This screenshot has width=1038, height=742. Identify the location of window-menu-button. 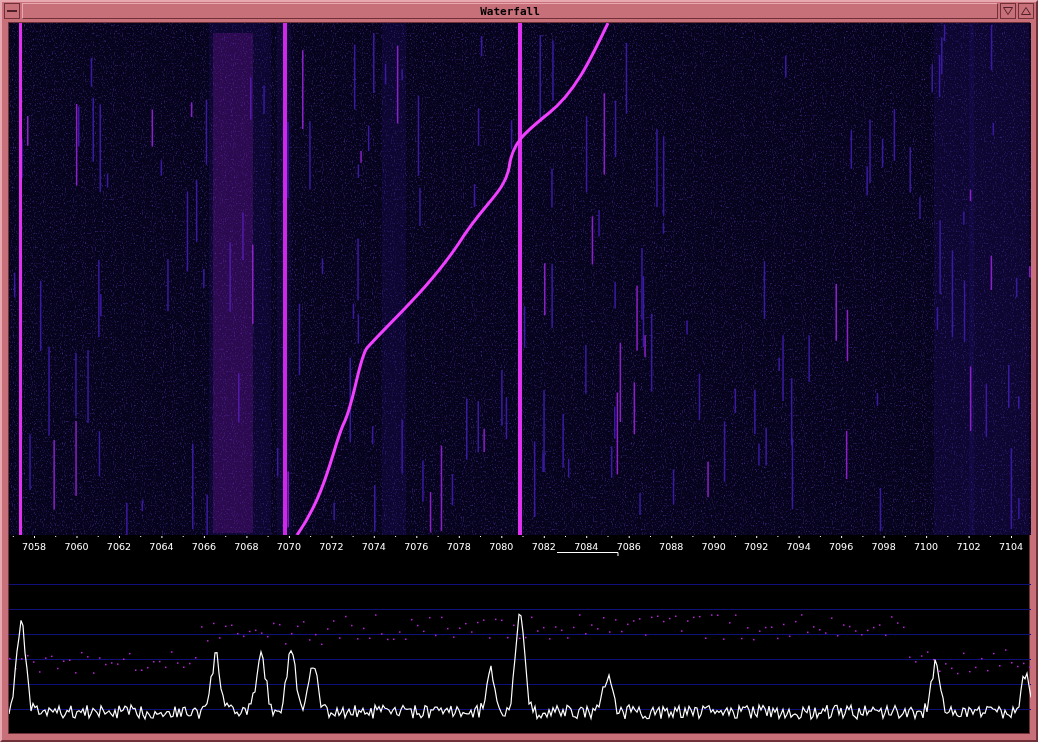
(12, 11).